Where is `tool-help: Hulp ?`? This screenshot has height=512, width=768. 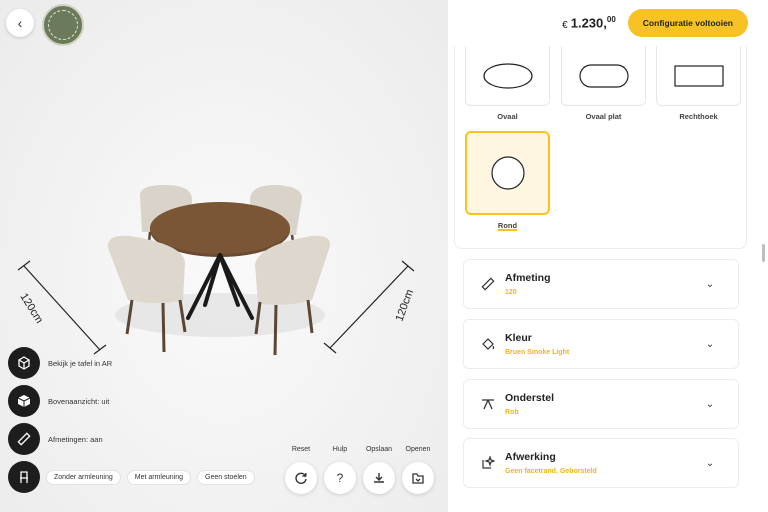 tool-help: Hulp ? is located at coordinates (340, 470).